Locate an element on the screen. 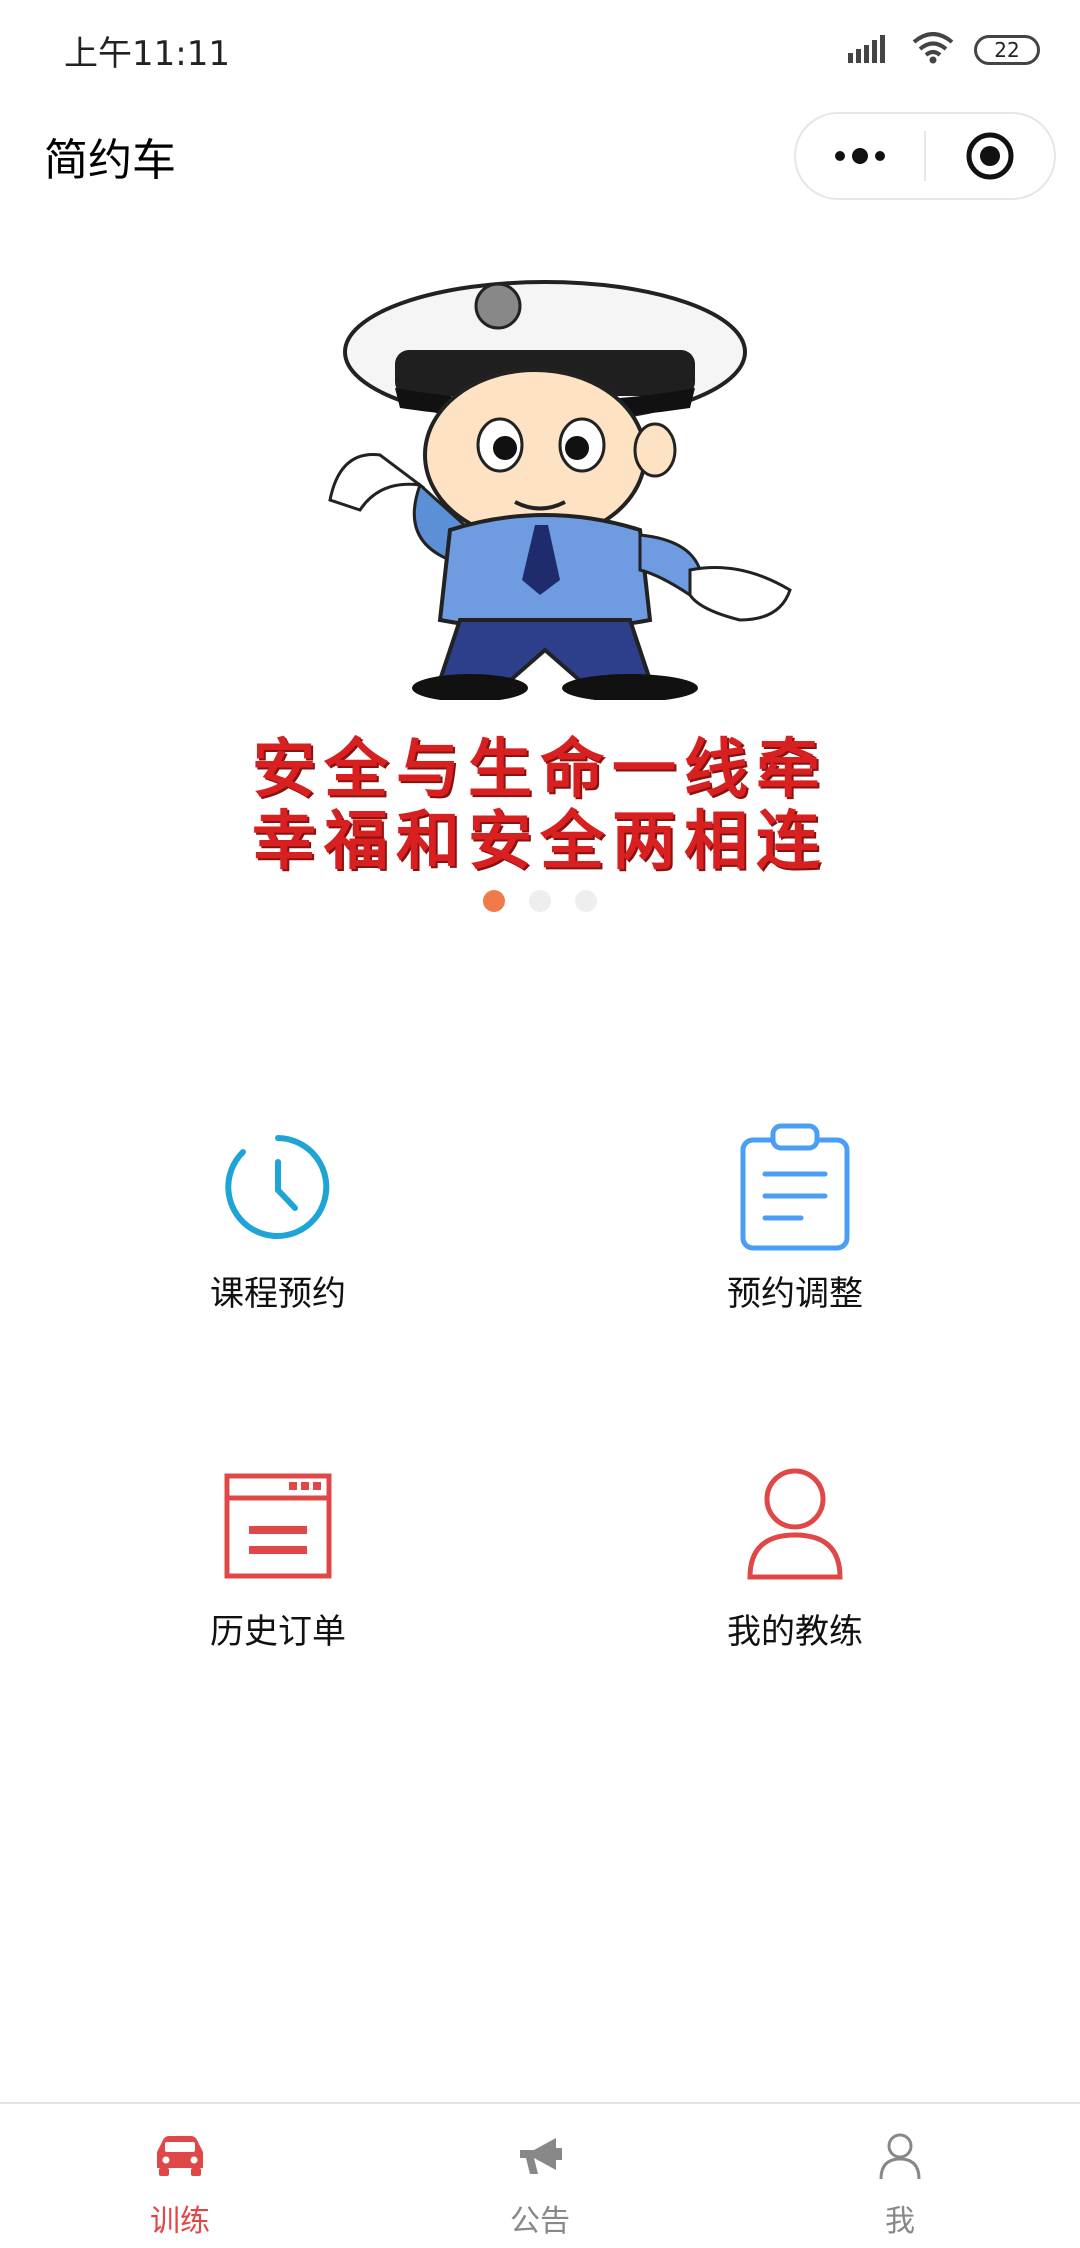 The width and height of the screenshot is (1080, 2248). order-history-button: 历史订单 is located at coordinates (278, 1570).